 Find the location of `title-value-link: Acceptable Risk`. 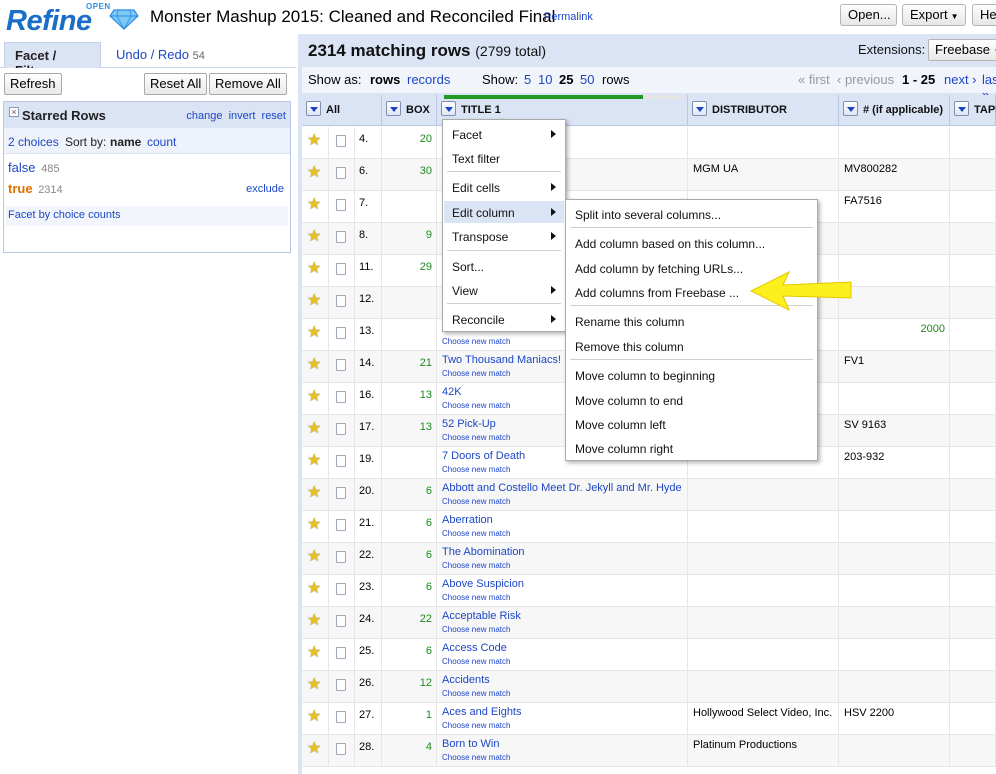

title-value-link: Acceptable Risk is located at coordinates (481, 616).